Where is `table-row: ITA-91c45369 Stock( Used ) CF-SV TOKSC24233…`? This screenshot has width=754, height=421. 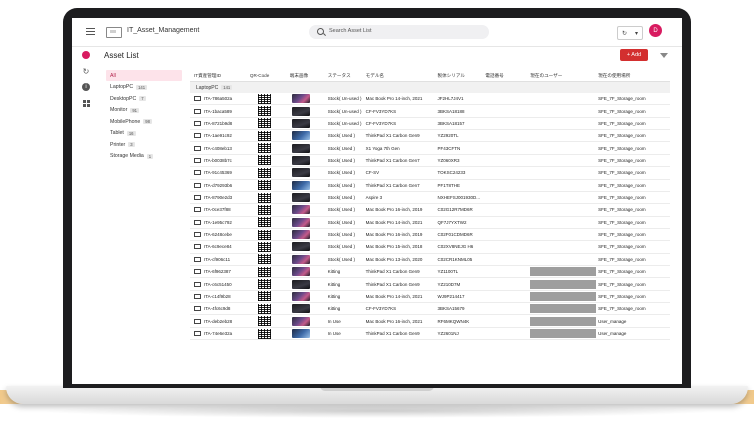
table-row: ITA-91c45369 Stock( Used ) CF-SV TOKSC24233… is located at coordinates (430, 173).